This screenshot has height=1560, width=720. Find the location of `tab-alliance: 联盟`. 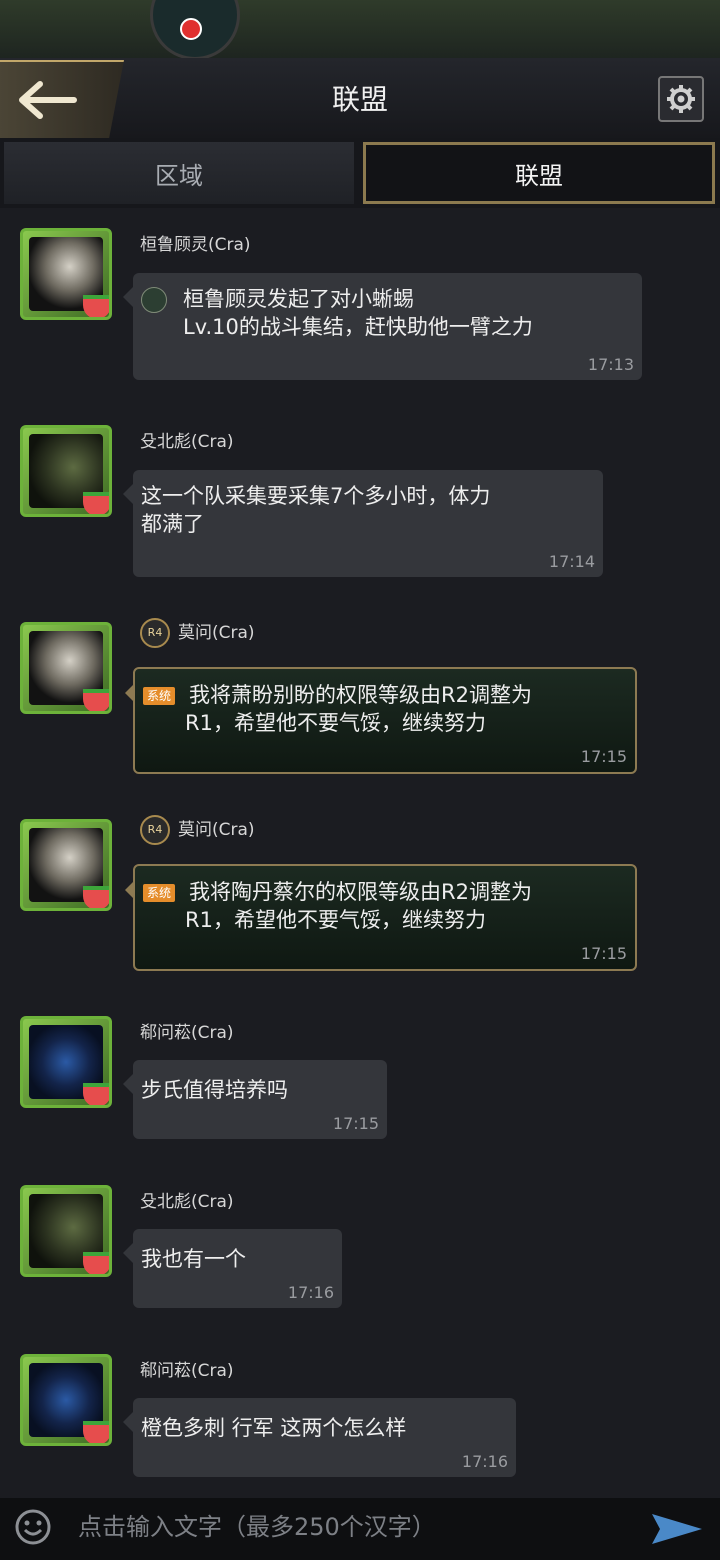

tab-alliance: 联盟 is located at coordinates (539, 173).